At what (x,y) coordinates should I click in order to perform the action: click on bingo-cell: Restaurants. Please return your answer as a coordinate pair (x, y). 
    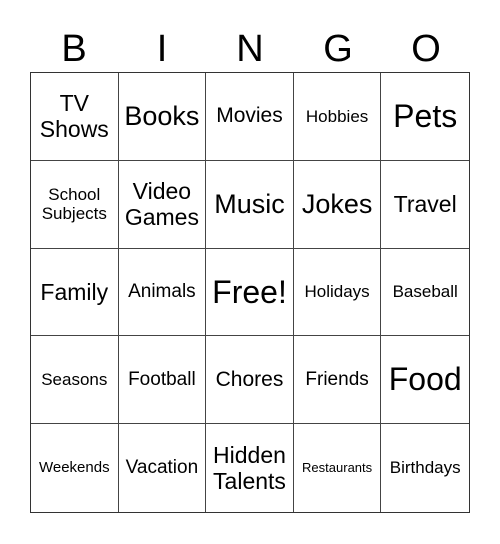
    Looking at the image, I should click on (338, 468).